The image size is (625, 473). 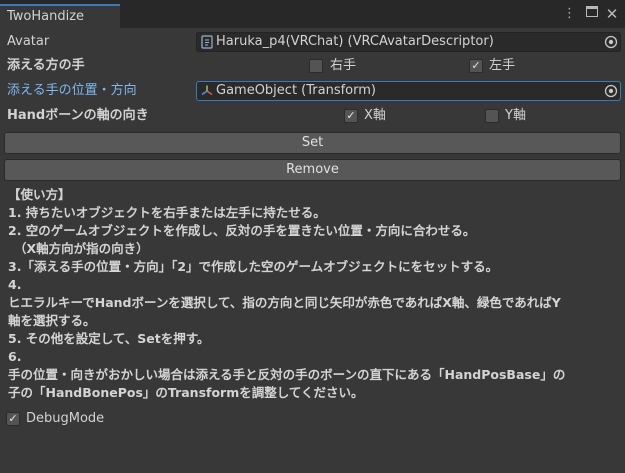 I want to click on x-axis-checkbox: ✓, so click(x=351, y=116).